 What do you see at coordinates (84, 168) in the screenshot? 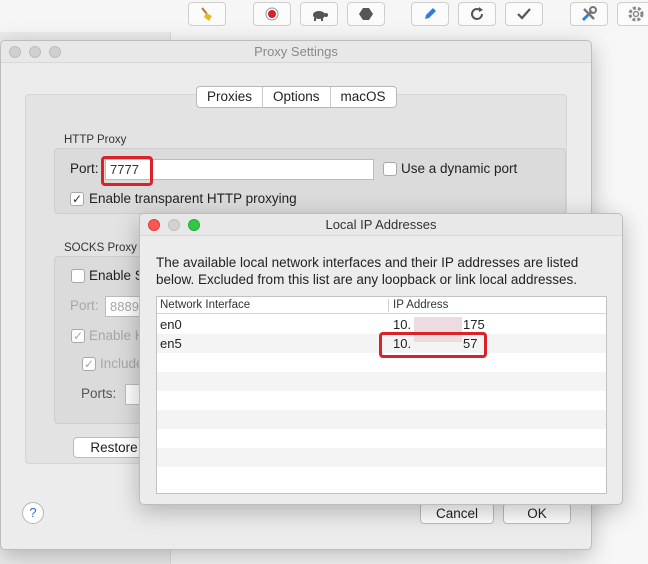
I see `http-port-label: Port:` at bounding box center [84, 168].